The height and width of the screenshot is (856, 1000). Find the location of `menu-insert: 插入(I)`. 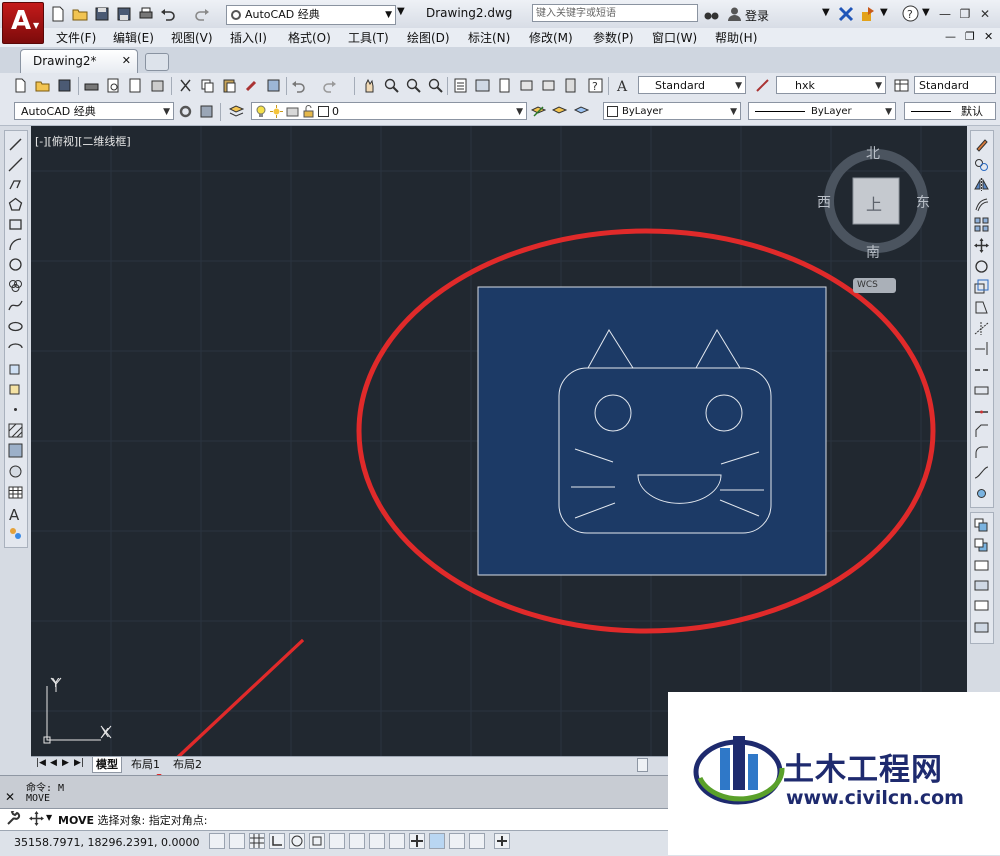

menu-insert: 插入(I) is located at coordinates (248, 37).